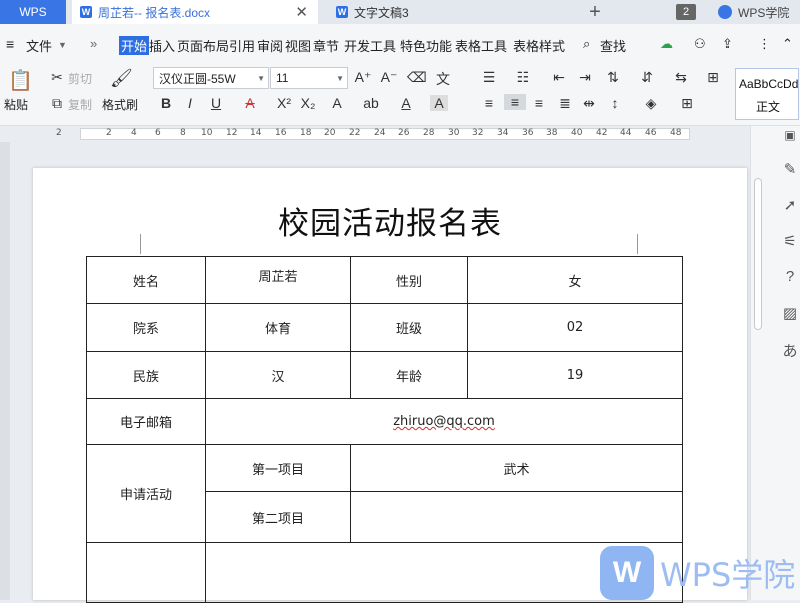  What do you see at coordinates (134, 45) in the screenshot?
I see `menu-start: 开始` at bounding box center [134, 45].